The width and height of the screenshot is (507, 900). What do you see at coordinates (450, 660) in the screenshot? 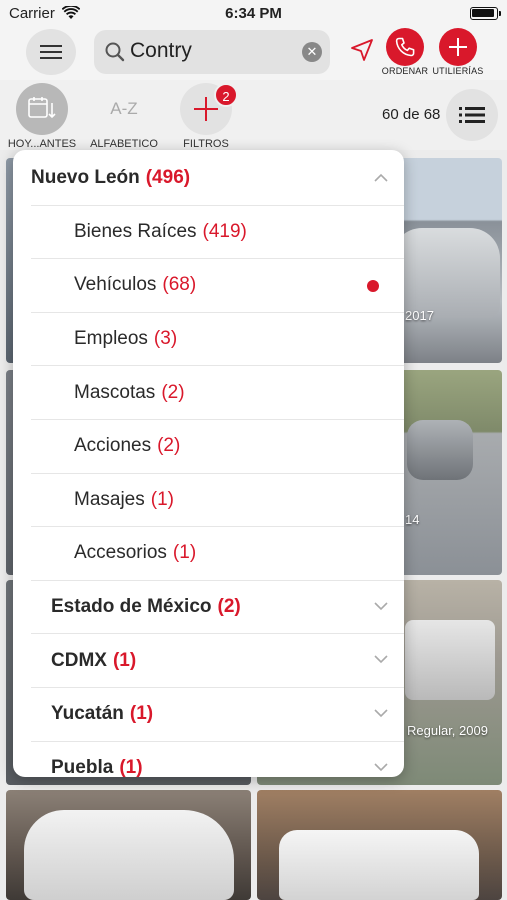
I see `truck-image` at bounding box center [450, 660].